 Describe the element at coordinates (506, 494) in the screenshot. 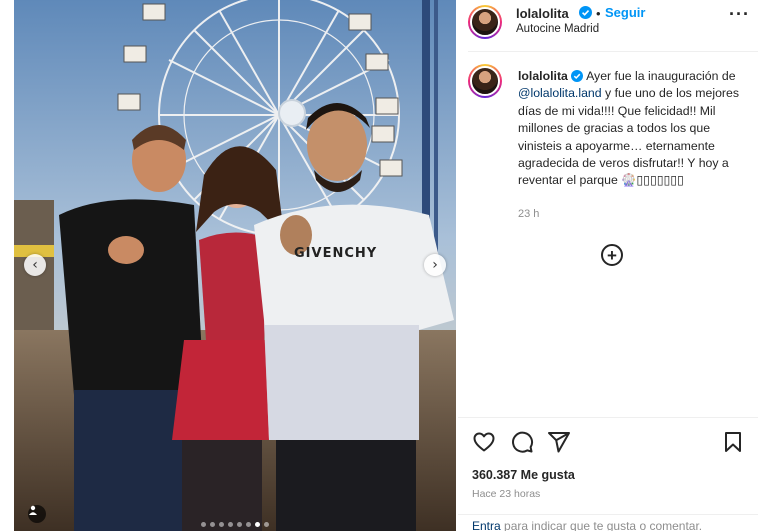

I see `post-age: Hace 23 horas` at that location.